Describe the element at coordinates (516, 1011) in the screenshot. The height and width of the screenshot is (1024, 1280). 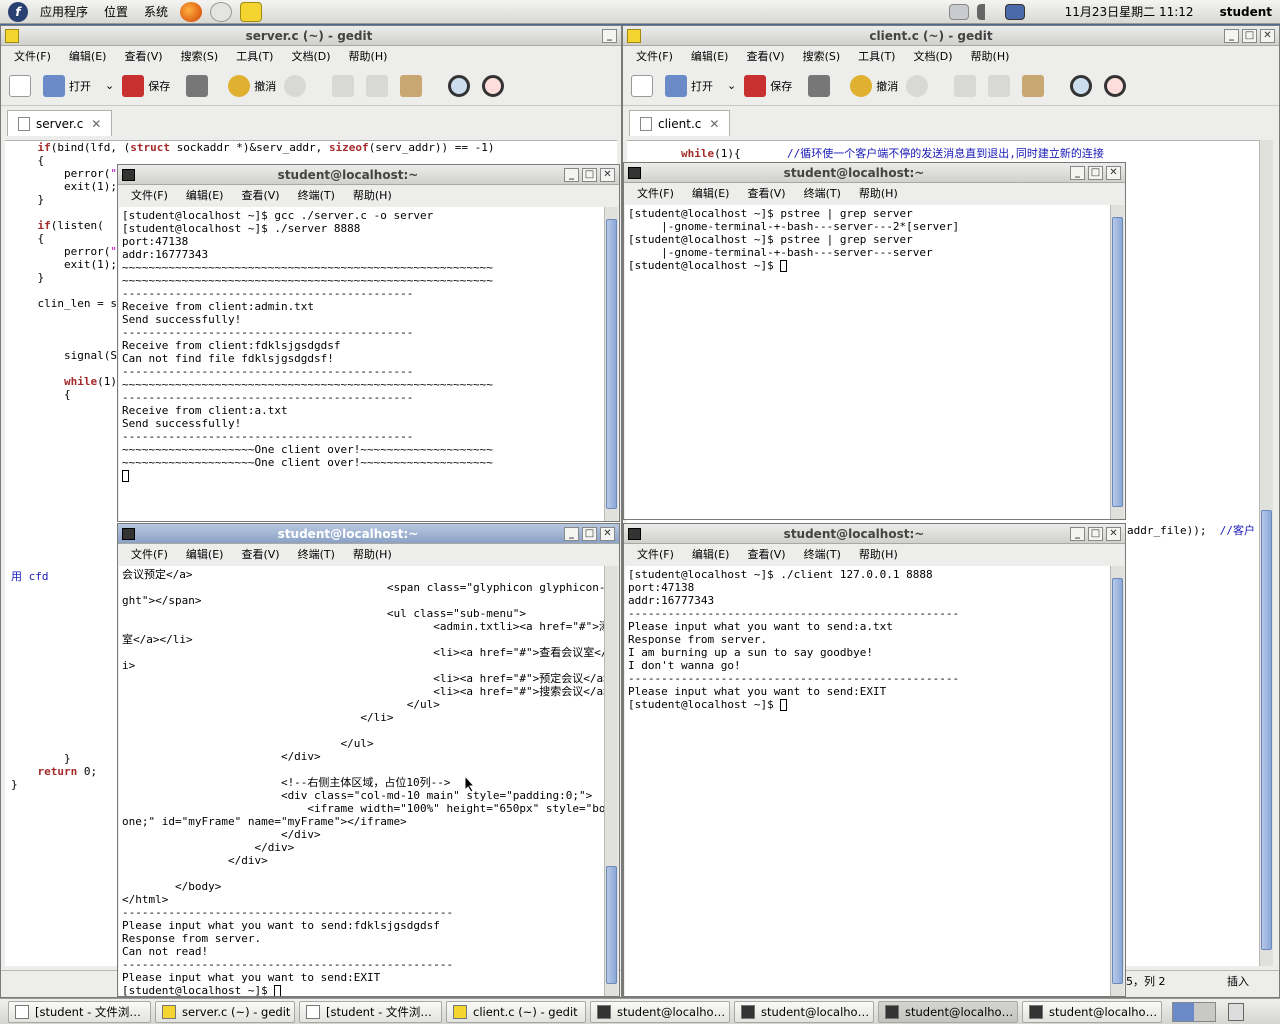
I see `task-client-gedit: client.c (~) - gedit` at that location.